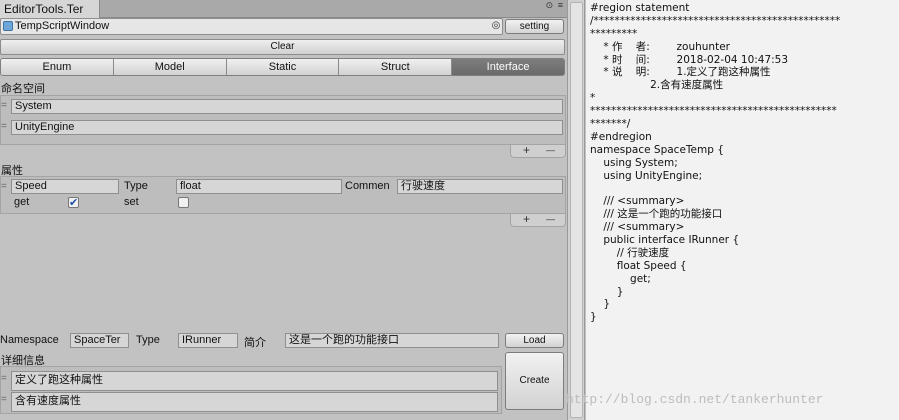 The image size is (899, 420). I want to click on scrollbar-thumb, so click(576, 210).